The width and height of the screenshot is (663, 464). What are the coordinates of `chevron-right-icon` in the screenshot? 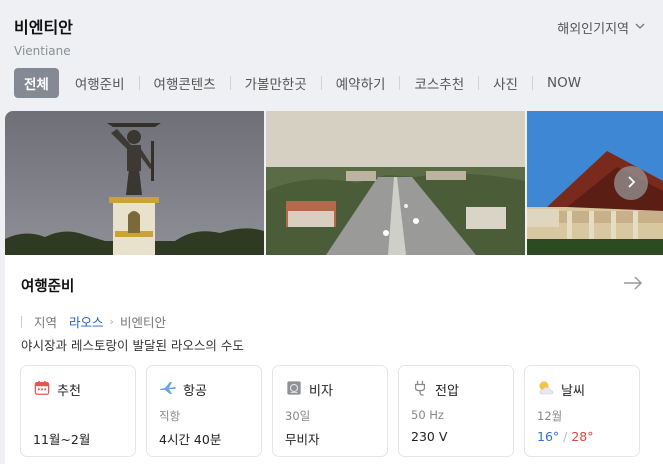 It's located at (631, 183).